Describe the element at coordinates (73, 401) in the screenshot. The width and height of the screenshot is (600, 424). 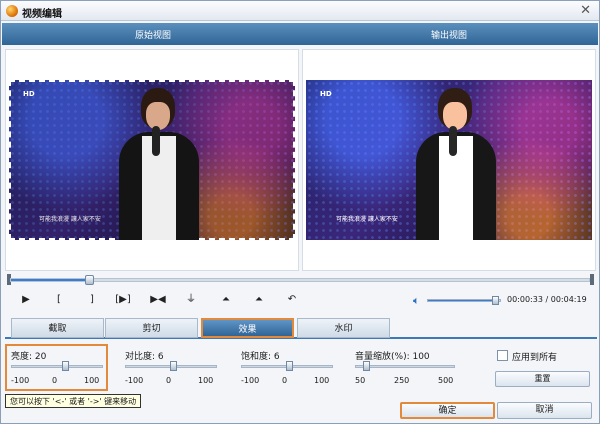
I see `keyboard-hint-tooltip: 您可以按下 '<-' 或者 '->' 键来移动` at that location.